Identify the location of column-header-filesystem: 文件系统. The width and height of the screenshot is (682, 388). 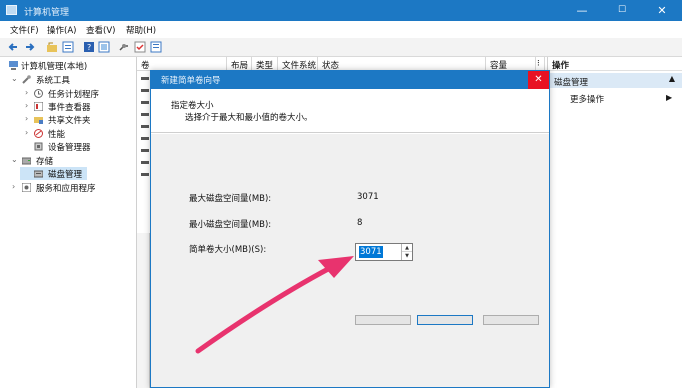
(298, 64).